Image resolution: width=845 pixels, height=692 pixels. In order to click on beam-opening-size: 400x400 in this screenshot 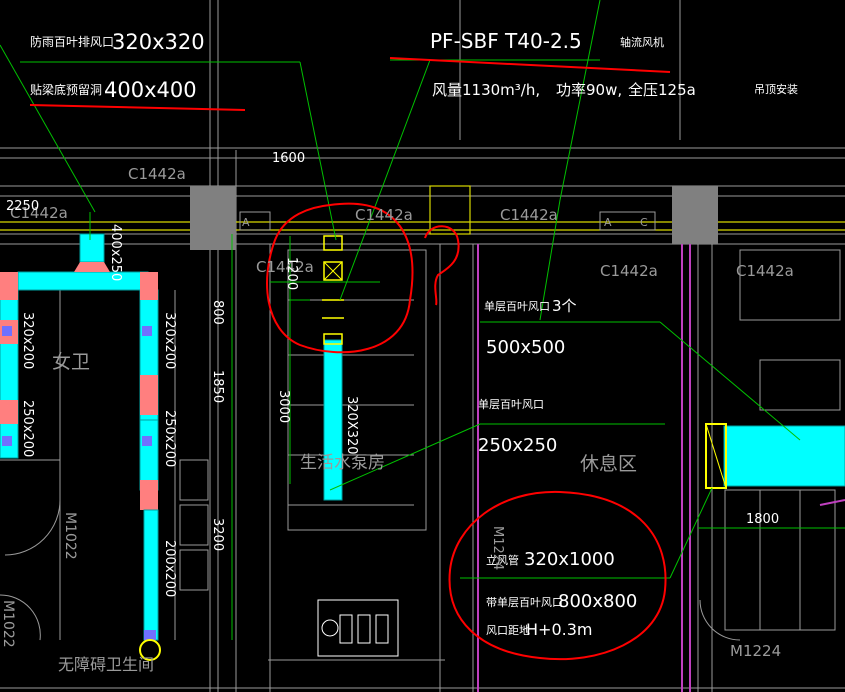, I will do `click(150, 90)`.